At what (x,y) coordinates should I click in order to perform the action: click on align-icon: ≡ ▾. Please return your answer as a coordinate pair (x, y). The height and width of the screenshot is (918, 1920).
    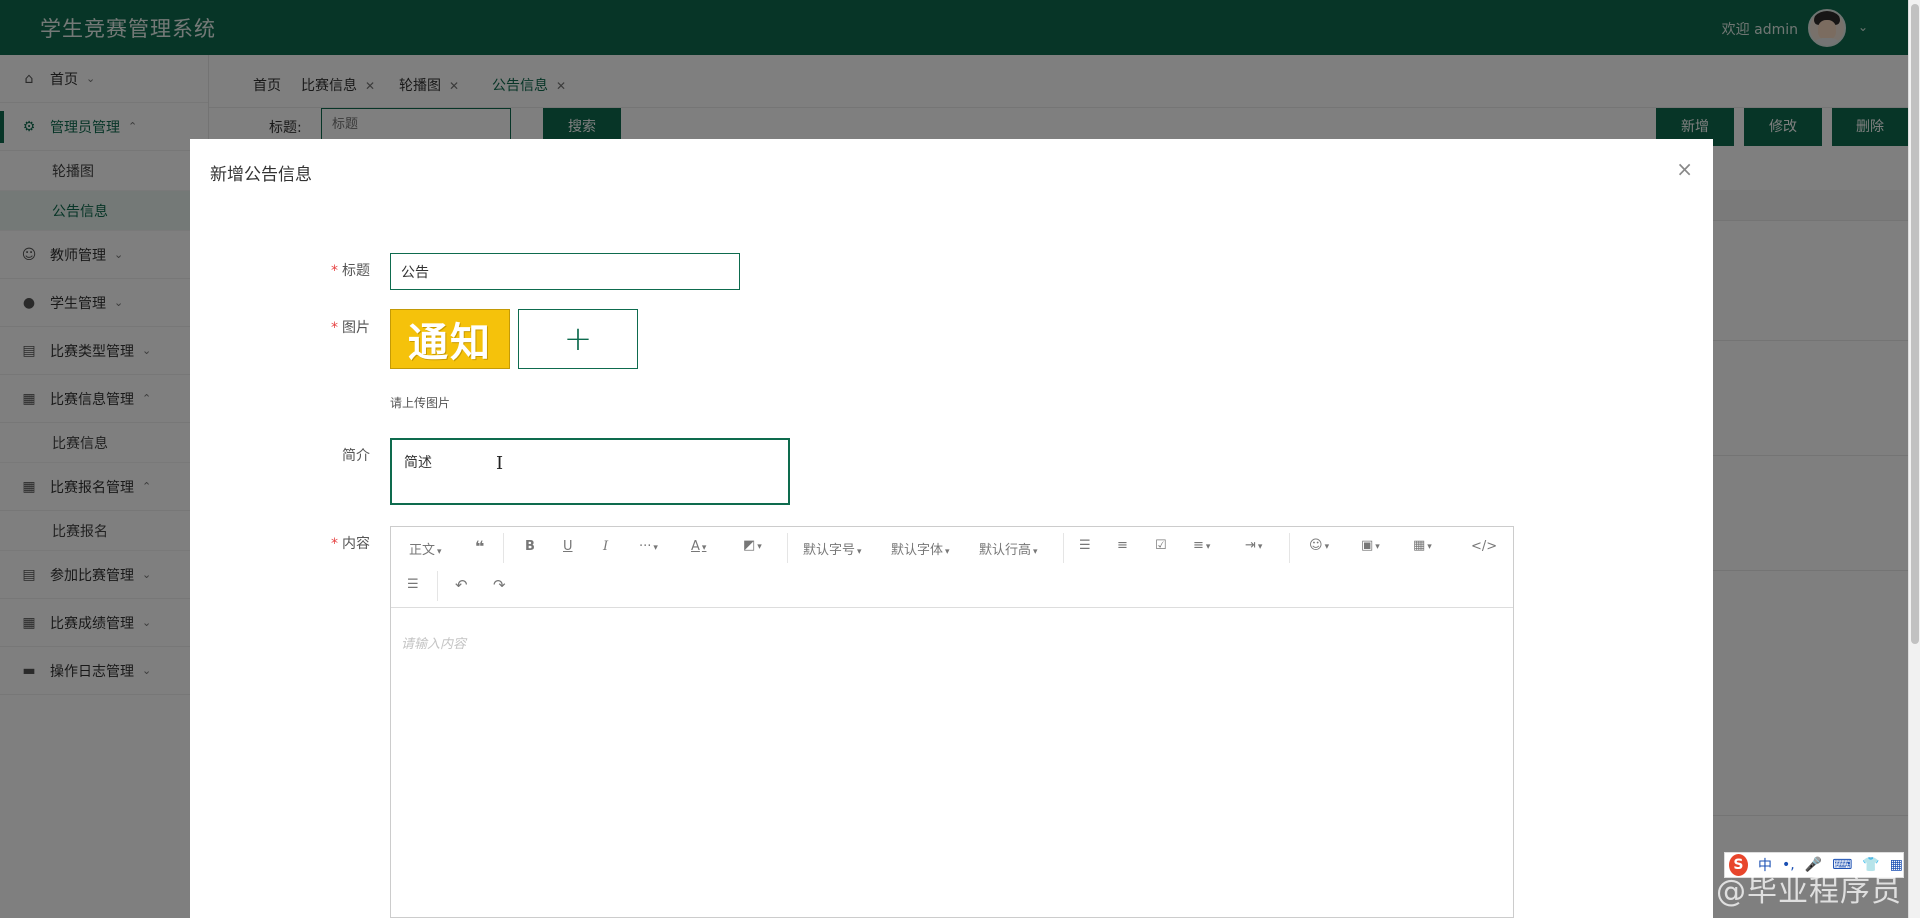
    Looking at the image, I should click on (1201, 545).